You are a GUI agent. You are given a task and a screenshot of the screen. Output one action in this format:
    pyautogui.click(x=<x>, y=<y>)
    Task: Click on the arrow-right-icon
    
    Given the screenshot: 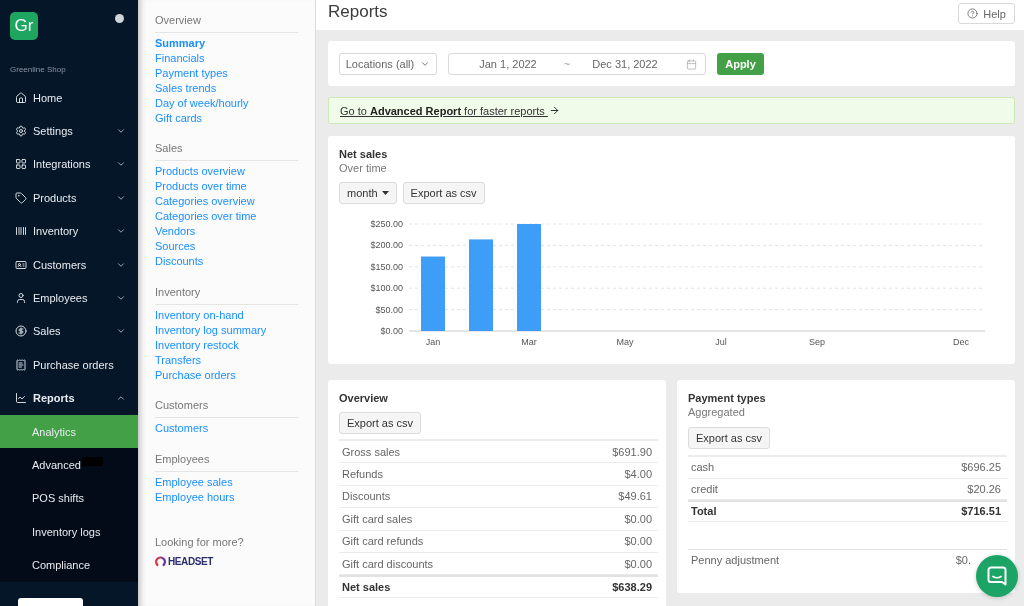 What is the action you would take?
    pyautogui.click(x=554, y=110)
    